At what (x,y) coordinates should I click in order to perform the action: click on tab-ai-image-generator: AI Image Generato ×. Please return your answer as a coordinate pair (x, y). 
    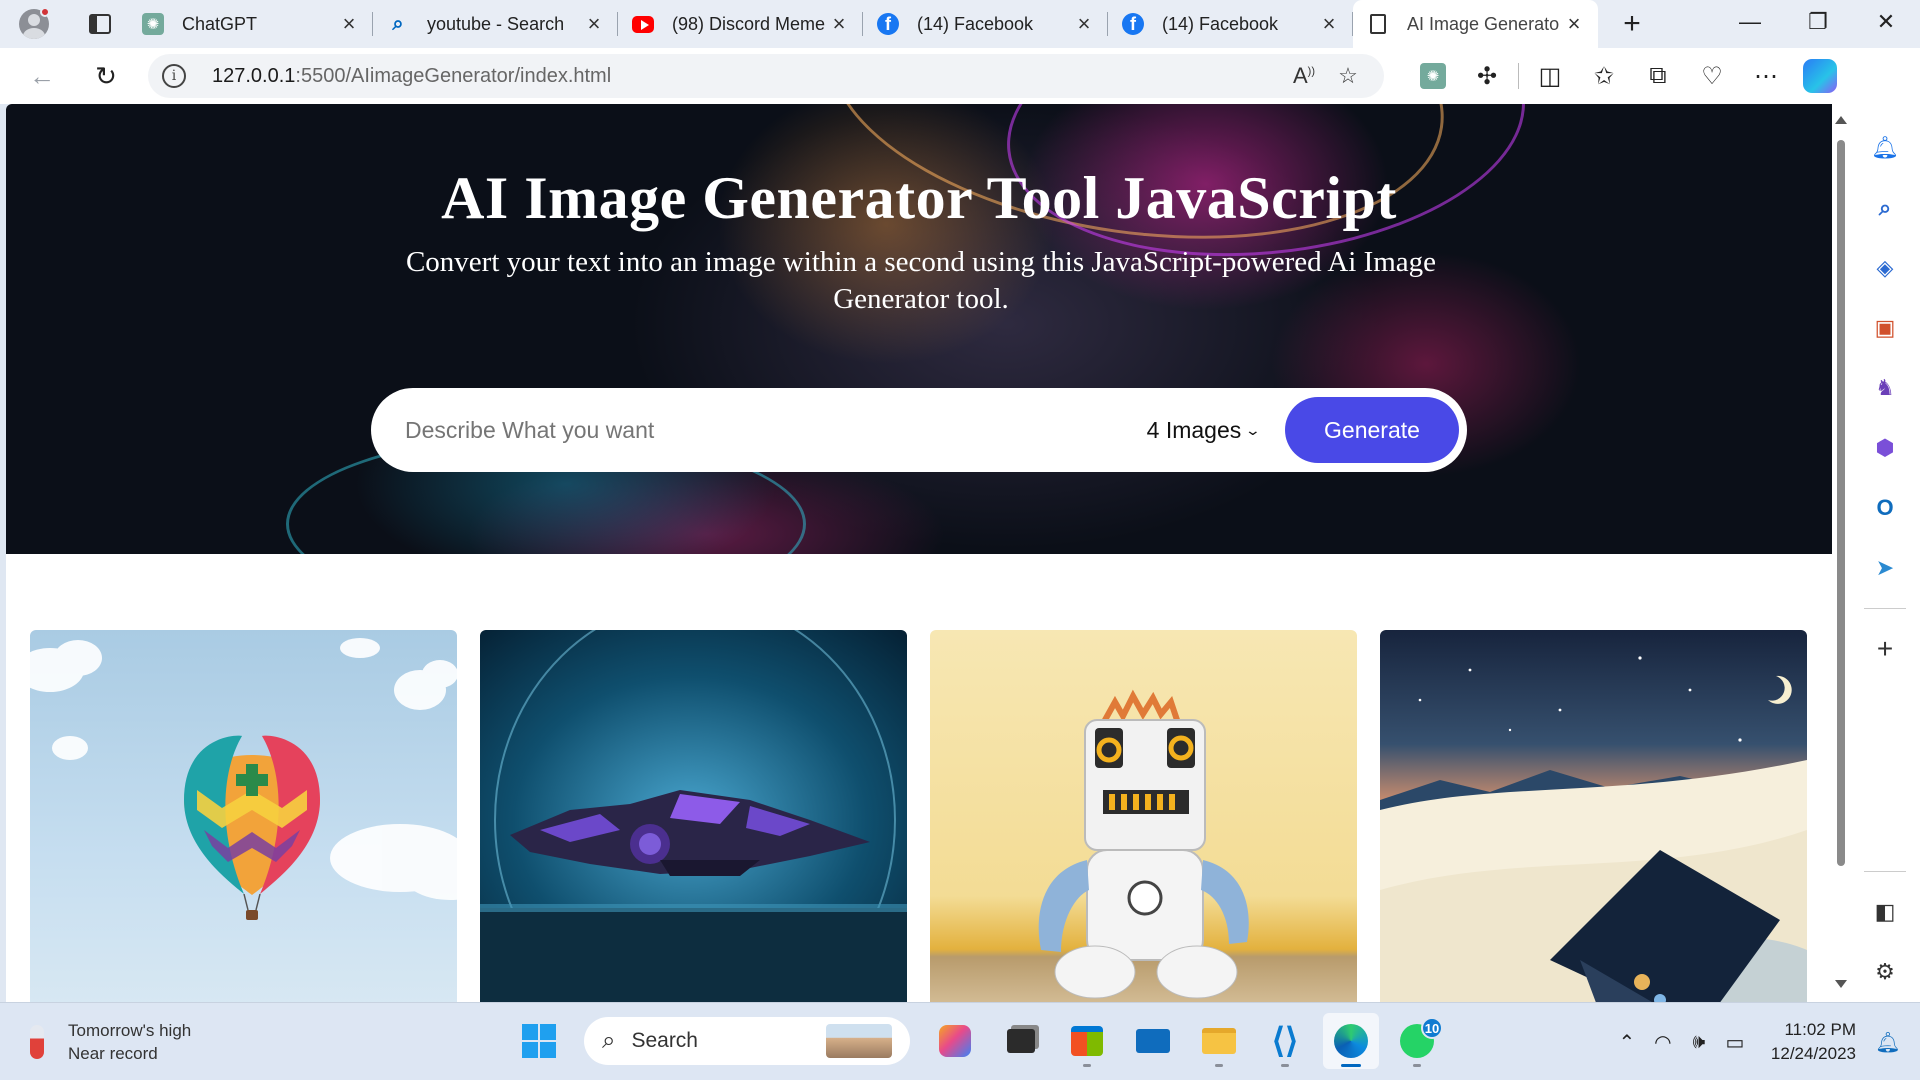
    Looking at the image, I should click on (1475, 24).